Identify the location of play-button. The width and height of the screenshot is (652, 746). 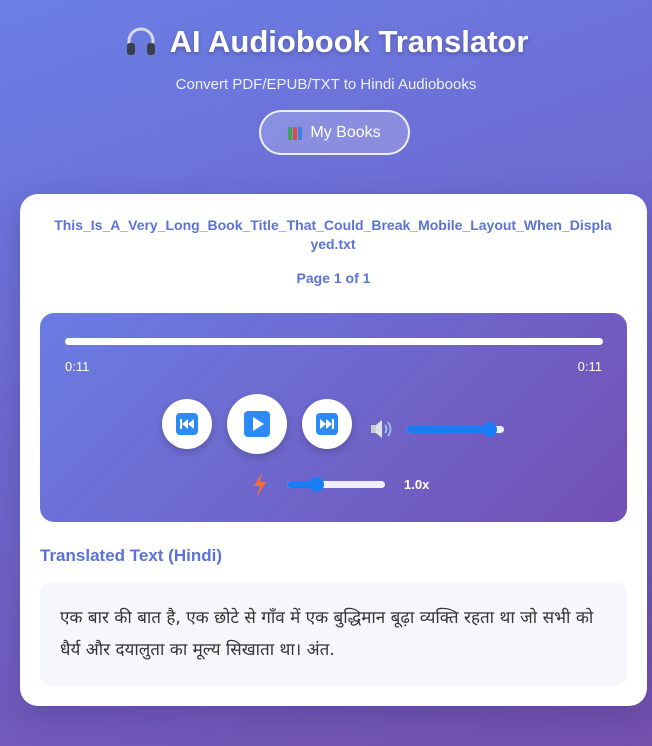
(257, 424).